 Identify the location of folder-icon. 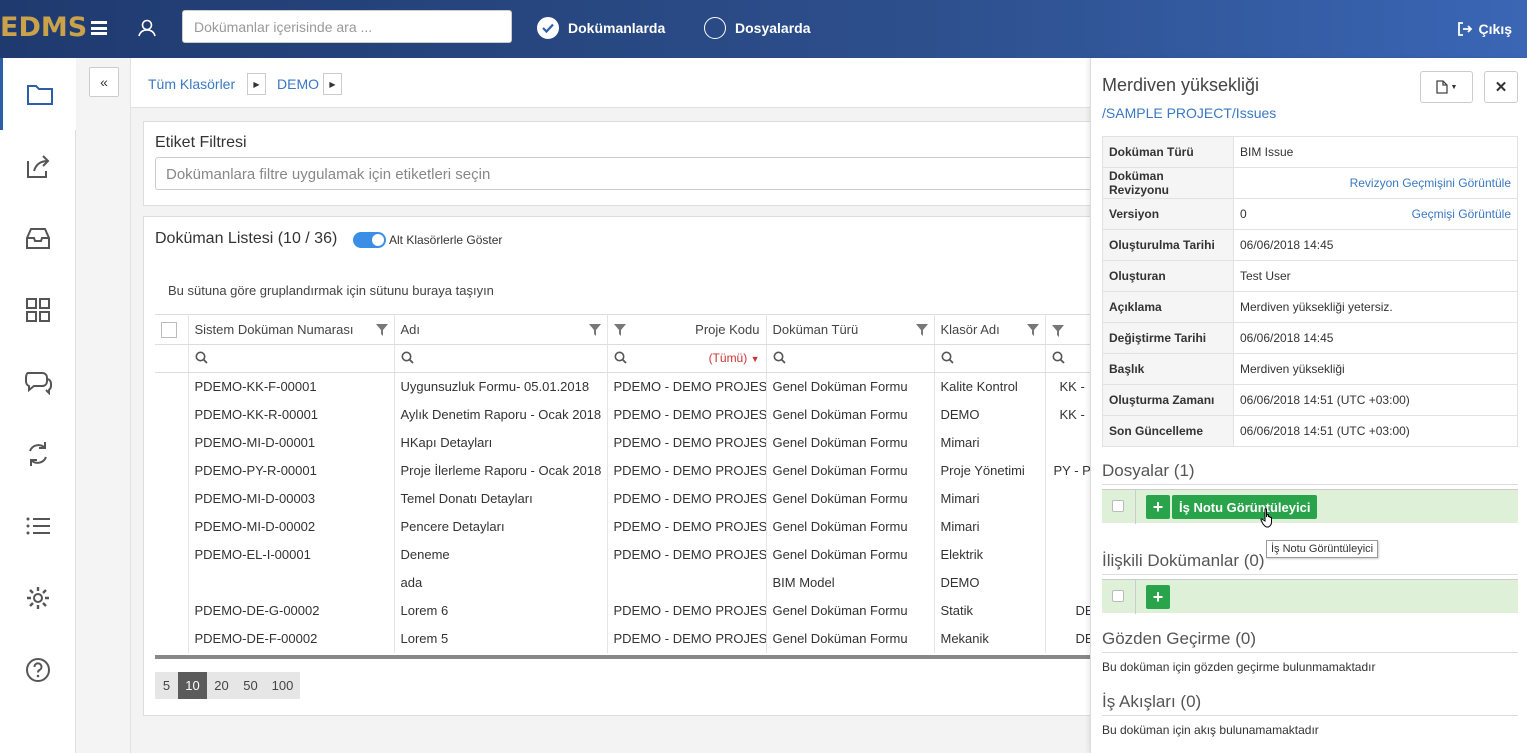
(39, 95).